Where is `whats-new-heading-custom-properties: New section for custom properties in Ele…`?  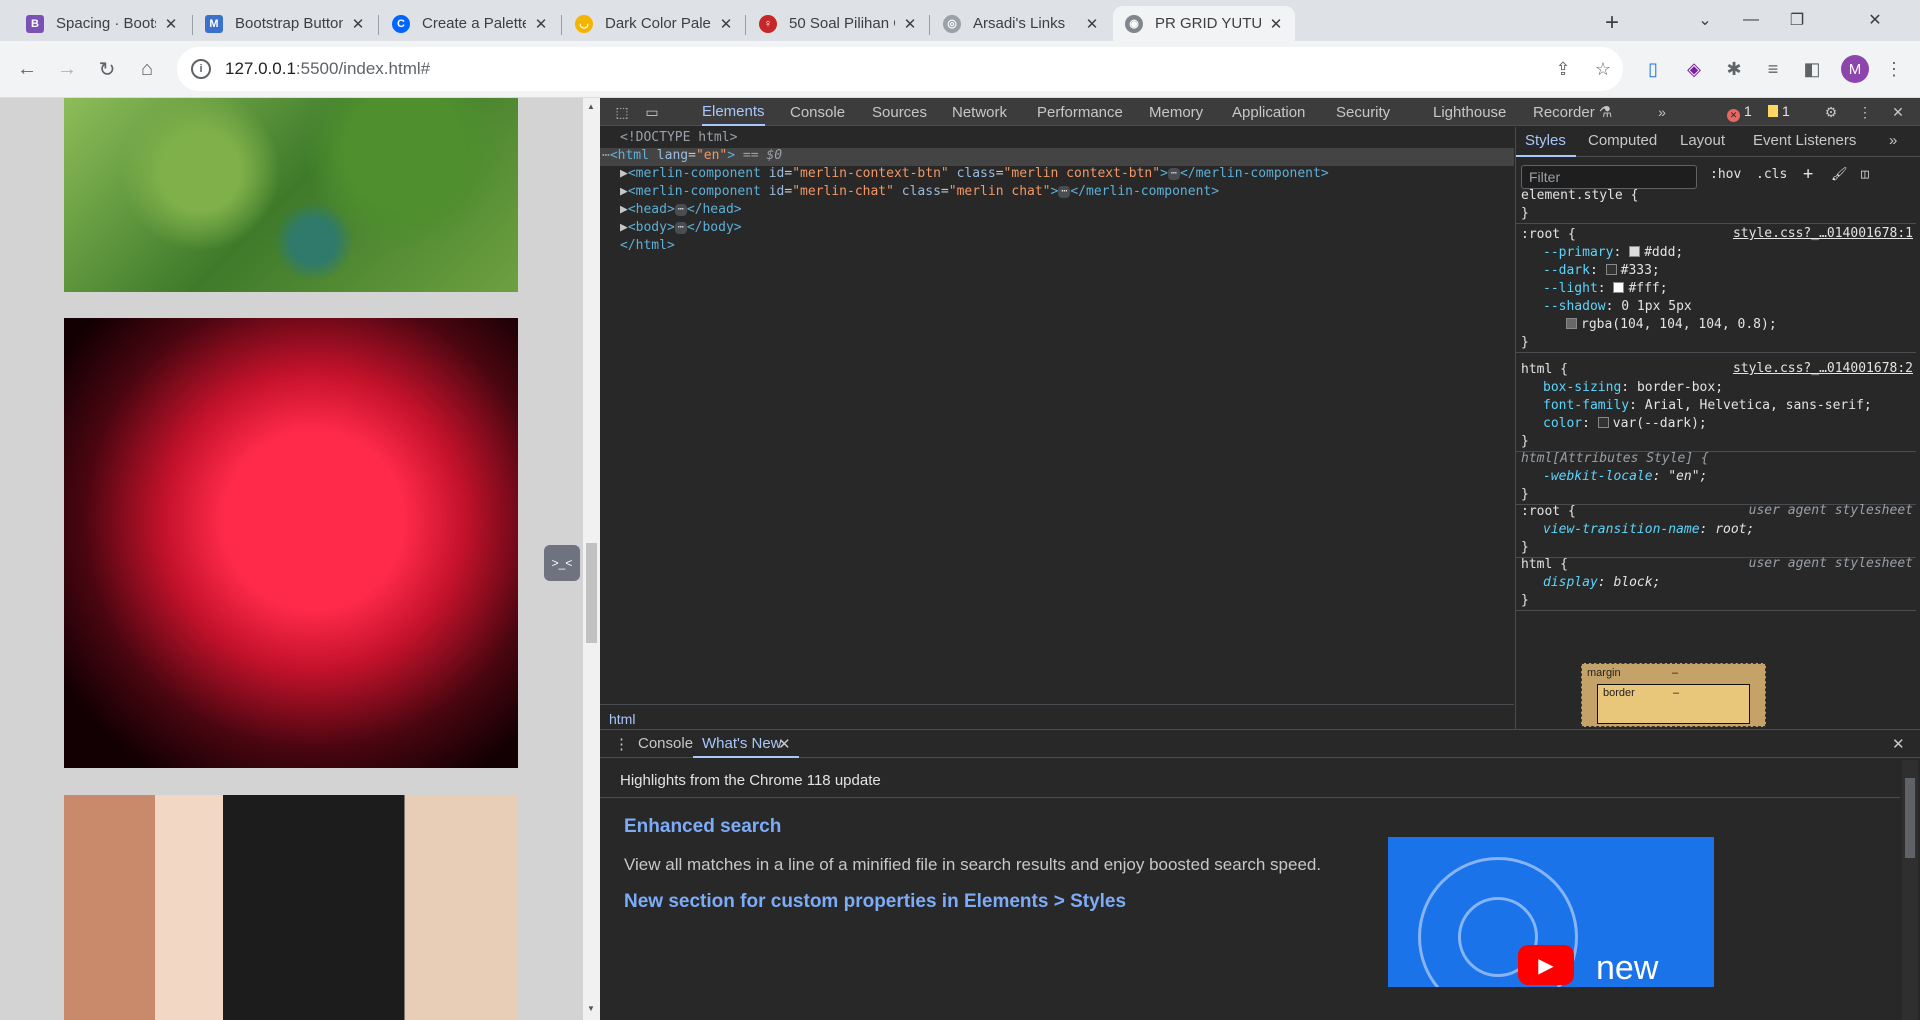 whats-new-heading-custom-properties: New section for custom properties in Ele… is located at coordinates (875, 902).